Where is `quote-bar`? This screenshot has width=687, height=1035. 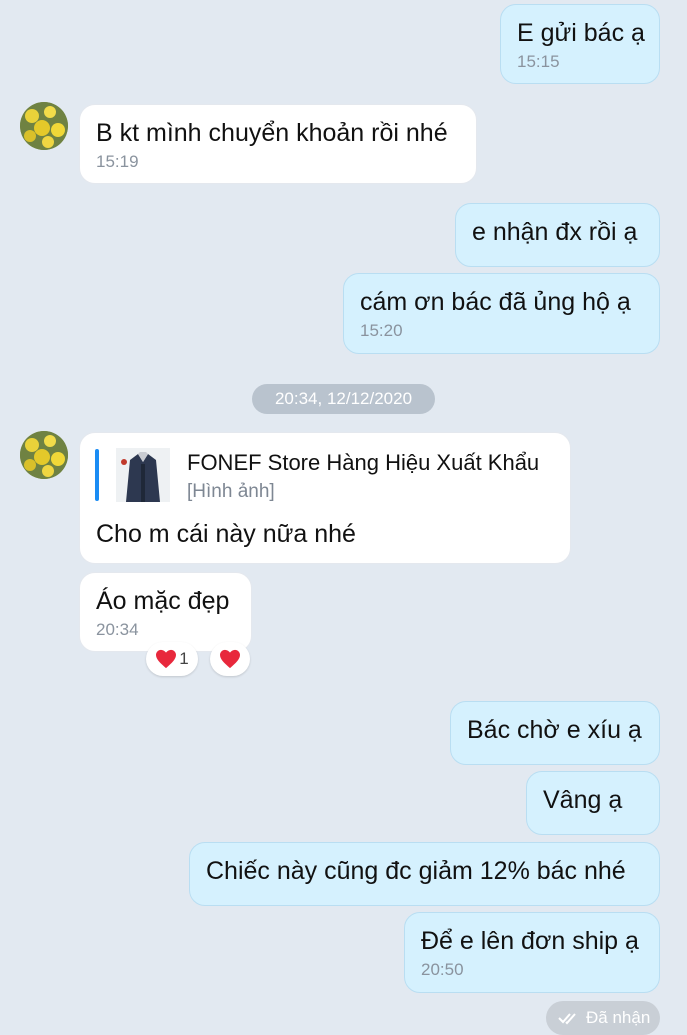
quote-bar is located at coordinates (97, 475).